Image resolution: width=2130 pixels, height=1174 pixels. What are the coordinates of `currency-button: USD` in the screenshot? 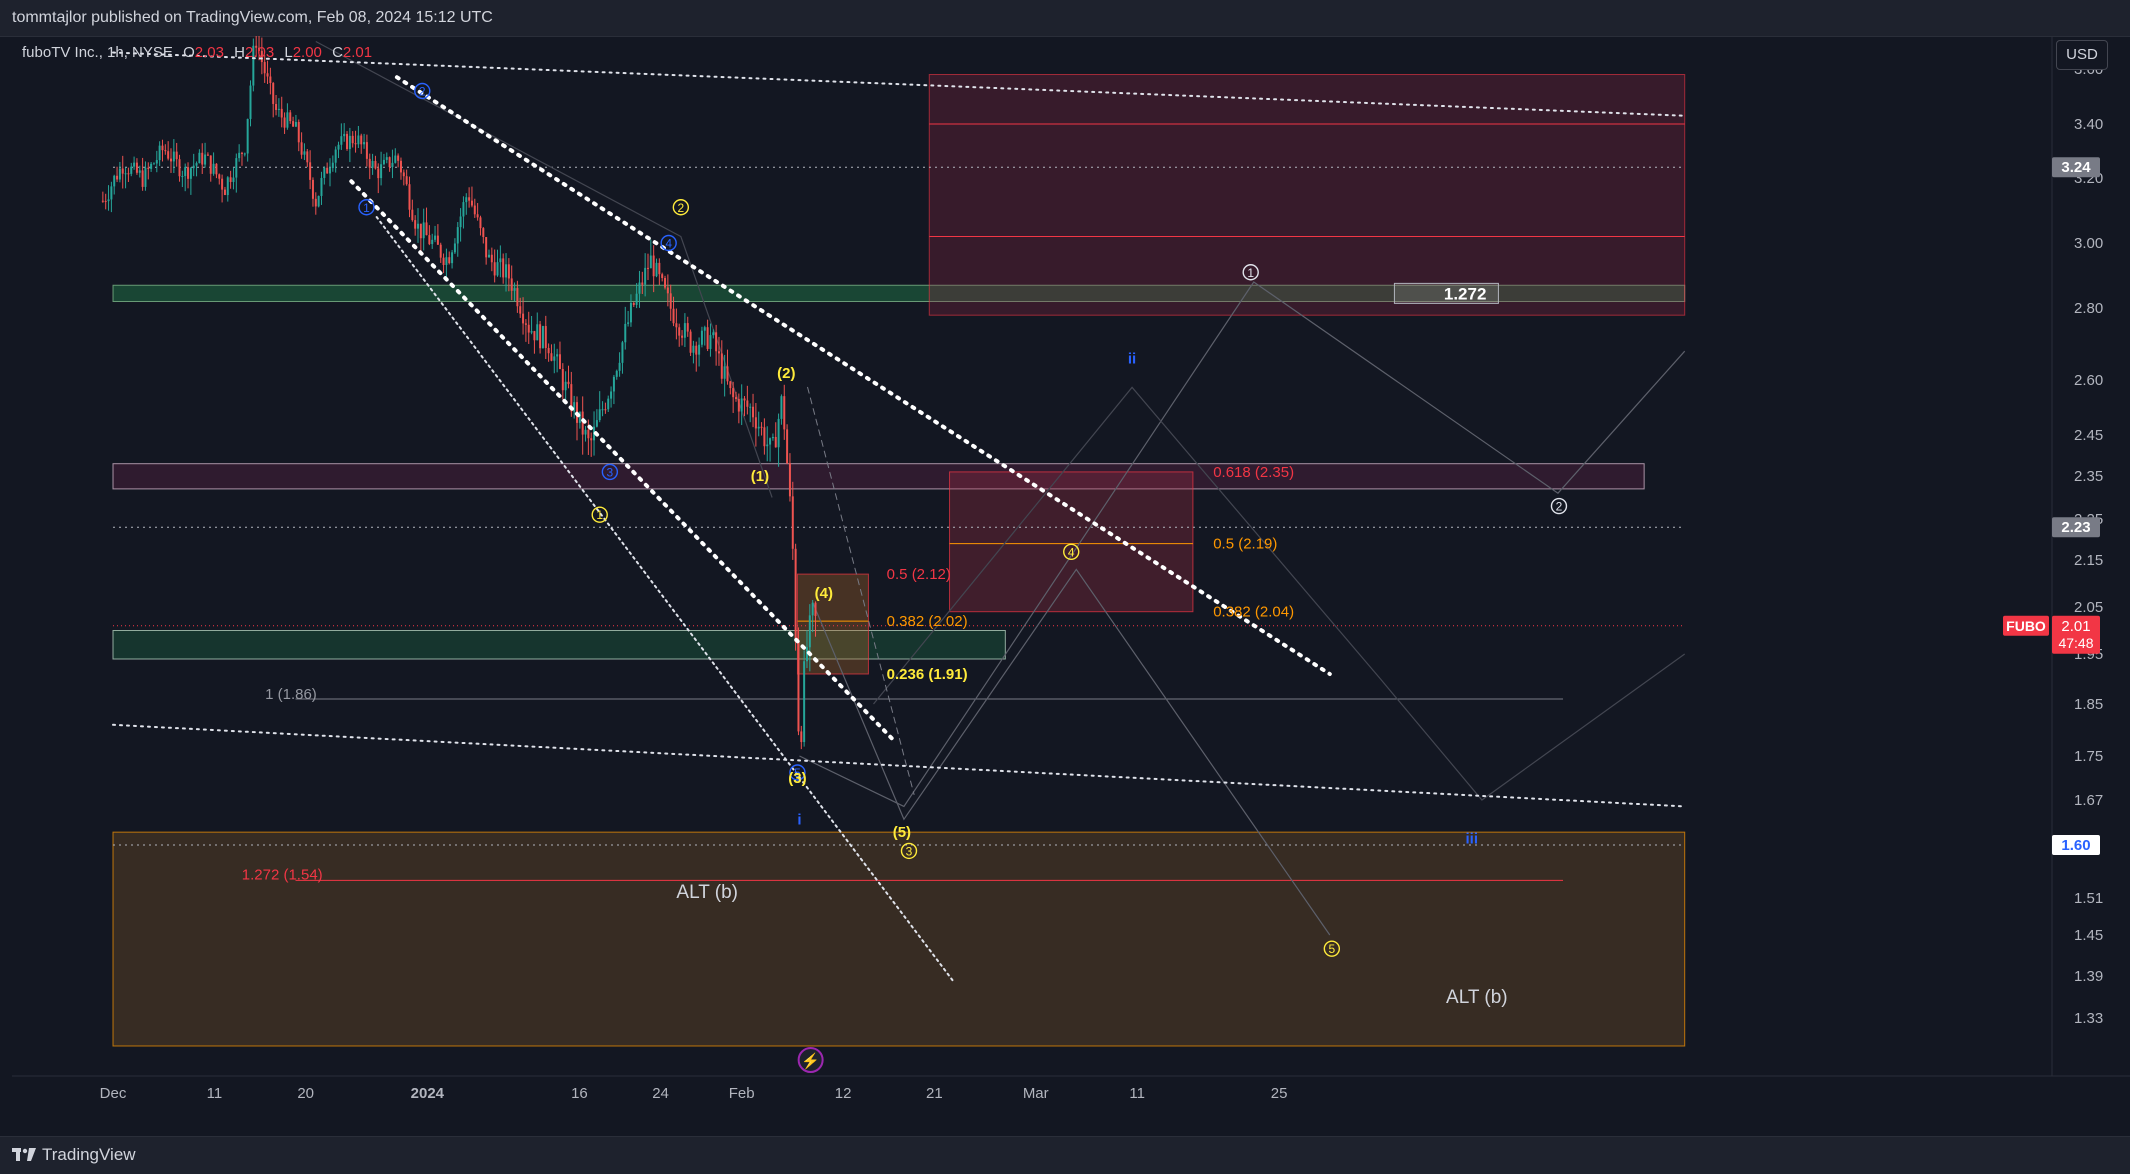 It's located at (2082, 55).